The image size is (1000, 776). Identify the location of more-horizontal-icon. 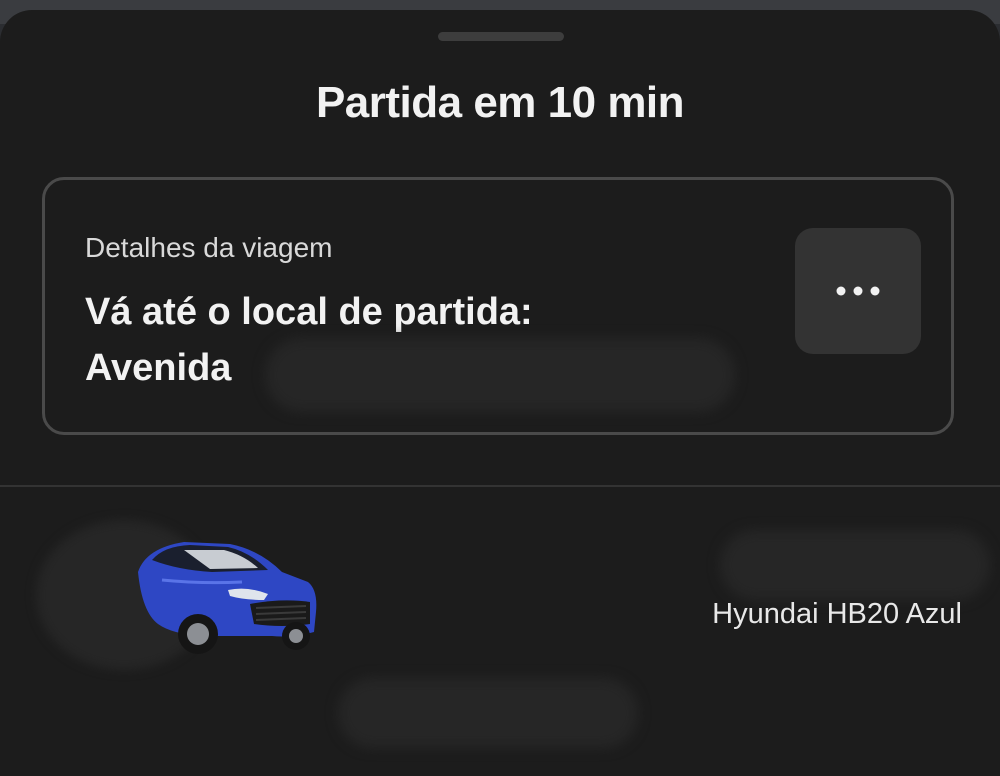
(858, 291).